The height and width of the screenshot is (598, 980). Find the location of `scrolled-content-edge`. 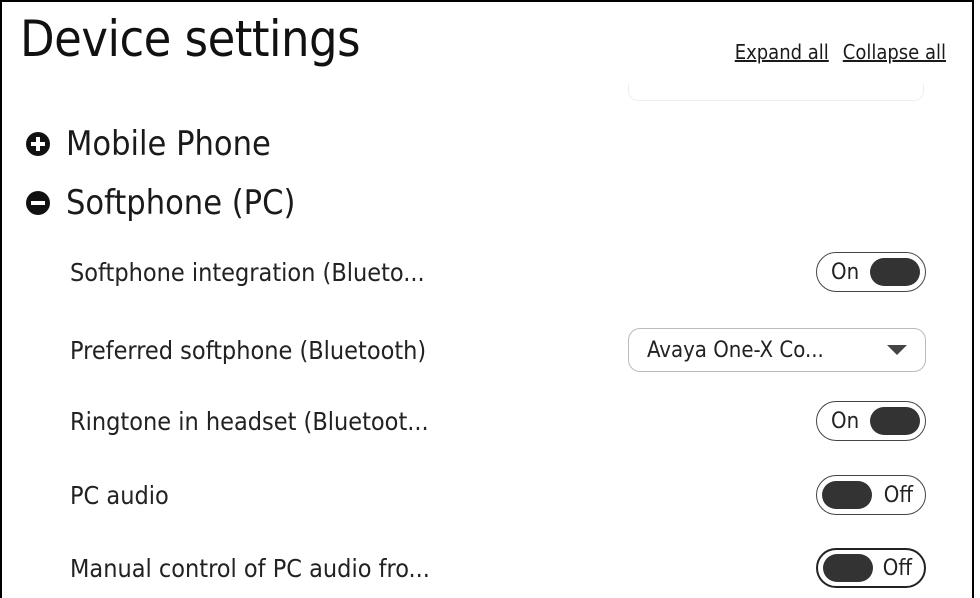

scrolled-content-edge is located at coordinates (776, 92).